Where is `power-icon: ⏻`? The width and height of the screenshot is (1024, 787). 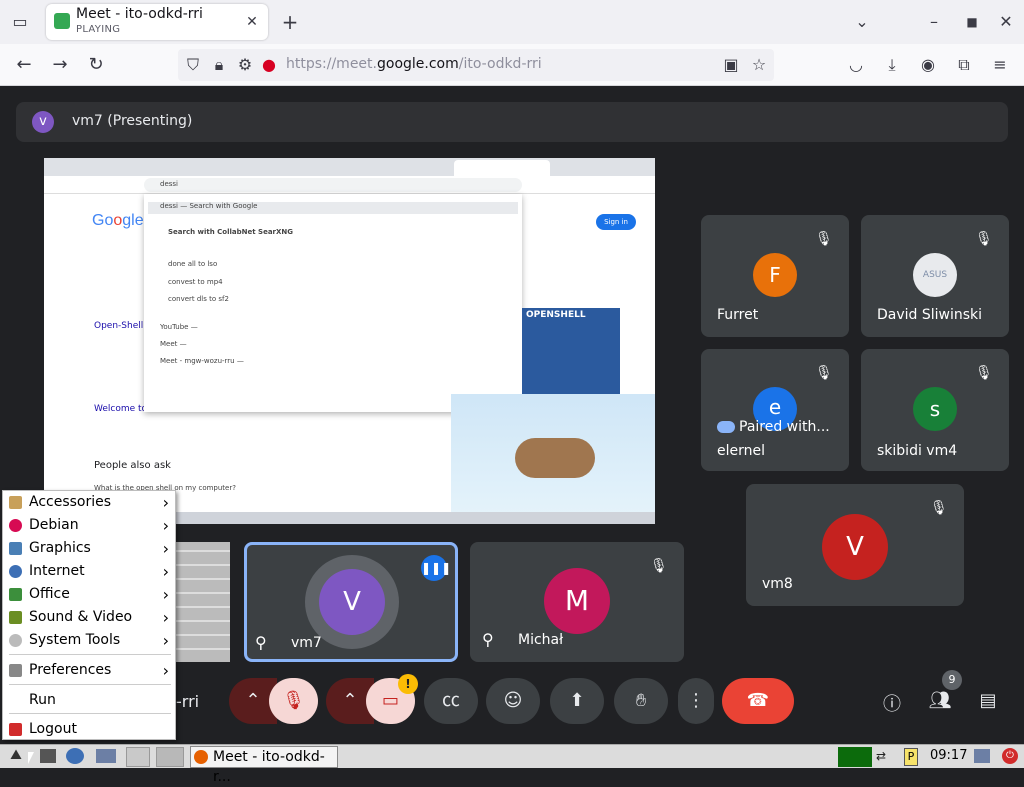 power-icon: ⏻ is located at coordinates (1010, 756).